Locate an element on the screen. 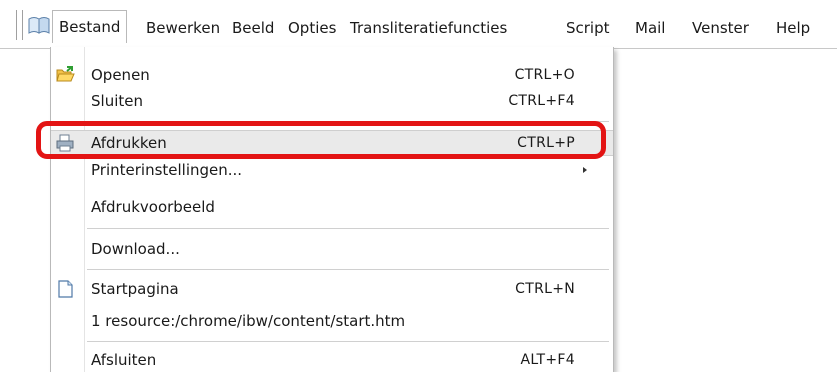 Image resolution: width=837 pixels, height=372 pixels. menu-mail: Mail is located at coordinates (650, 28).